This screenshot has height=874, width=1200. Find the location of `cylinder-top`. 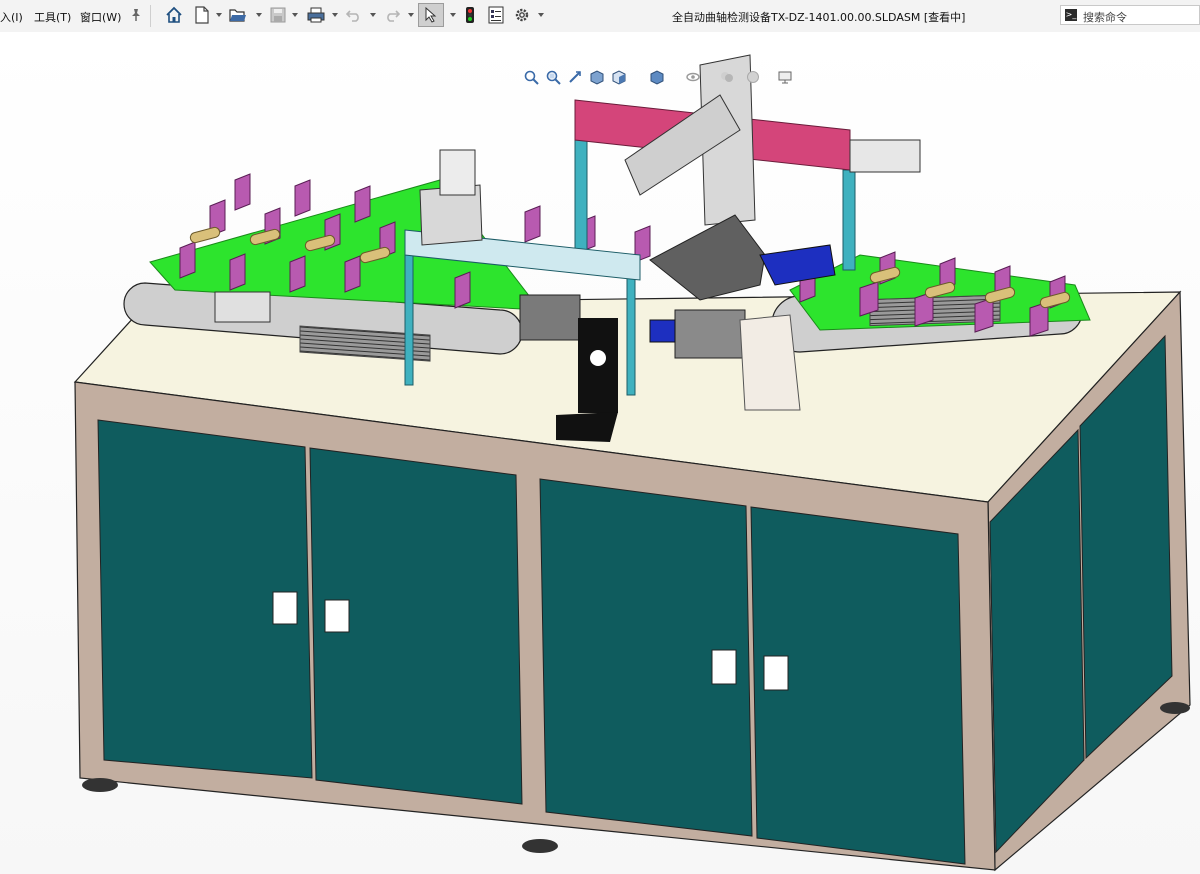

cylinder-top is located at coordinates (457, 172).